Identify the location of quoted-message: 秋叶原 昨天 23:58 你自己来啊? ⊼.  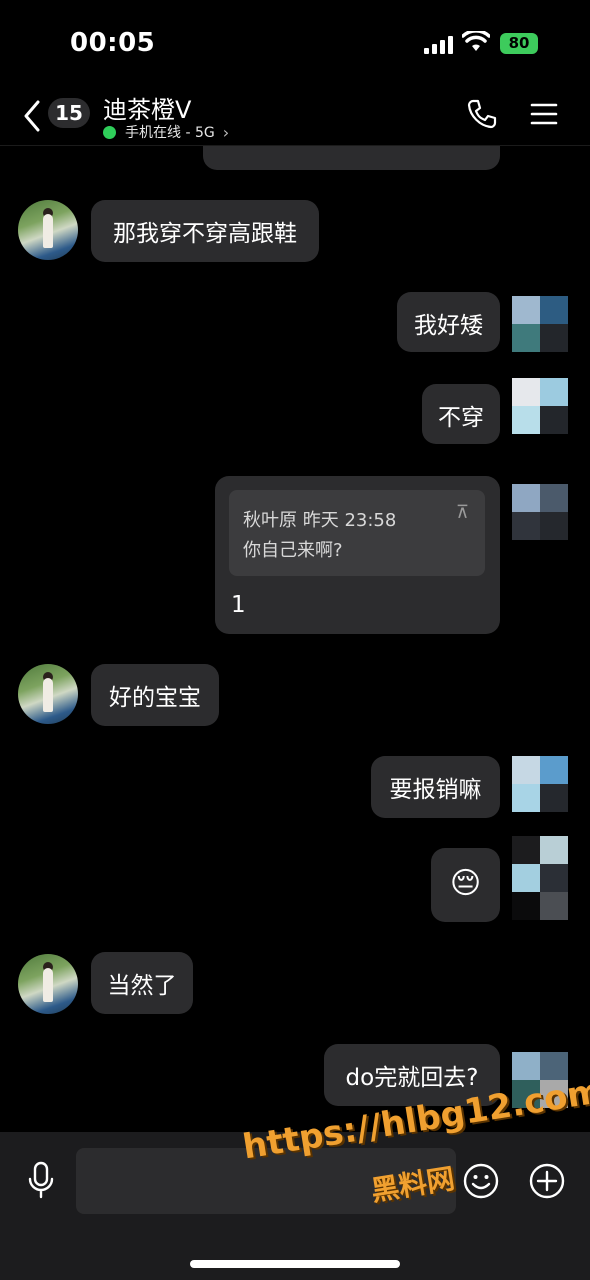
(357, 533).